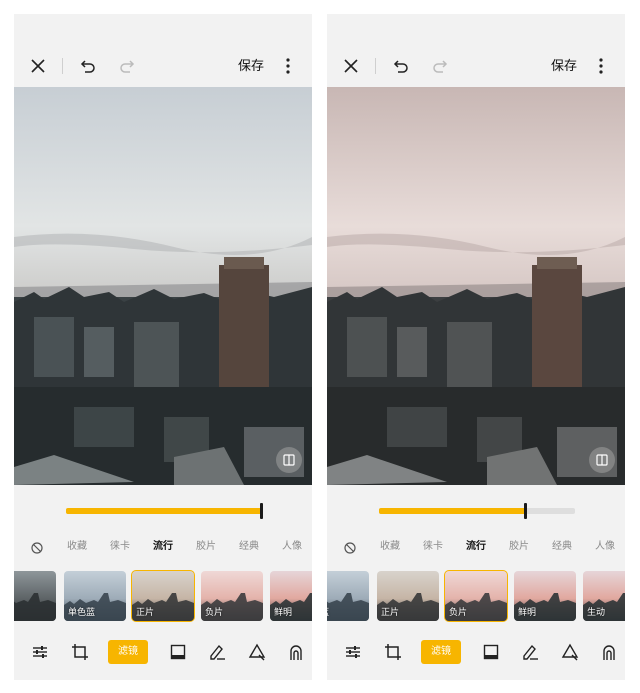 This screenshot has width=640, height=693. What do you see at coordinates (95, 596) in the screenshot?
I see `filter-thumbnail: 单色蓝` at bounding box center [95, 596].